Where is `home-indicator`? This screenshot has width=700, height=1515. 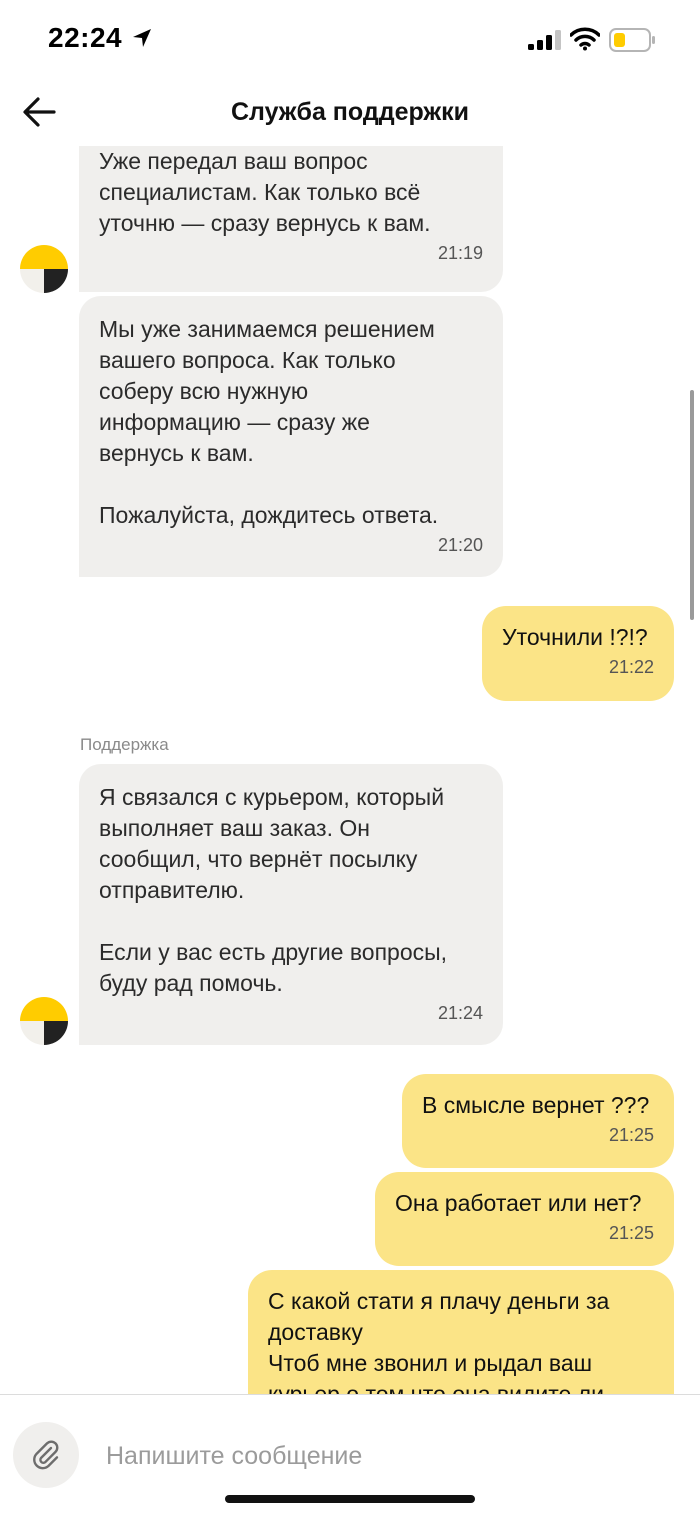
home-indicator is located at coordinates (350, 1499).